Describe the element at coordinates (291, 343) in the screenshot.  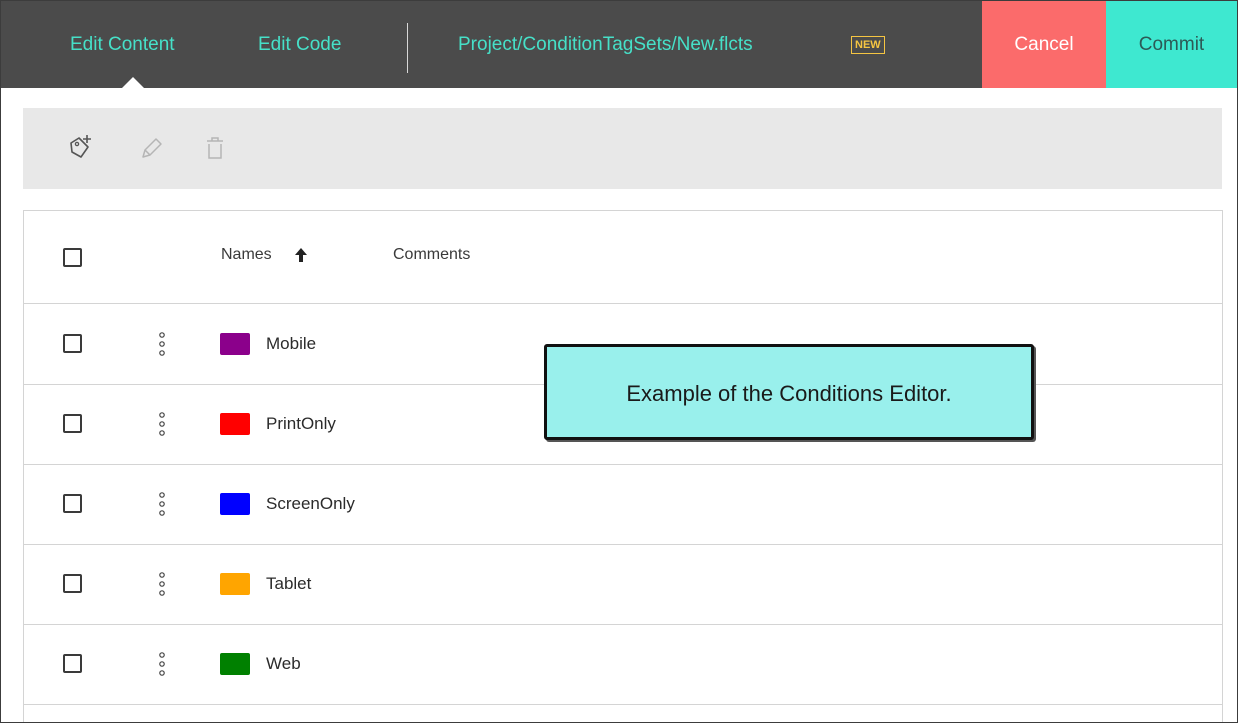
I see `condition-name: Mobile` at that location.